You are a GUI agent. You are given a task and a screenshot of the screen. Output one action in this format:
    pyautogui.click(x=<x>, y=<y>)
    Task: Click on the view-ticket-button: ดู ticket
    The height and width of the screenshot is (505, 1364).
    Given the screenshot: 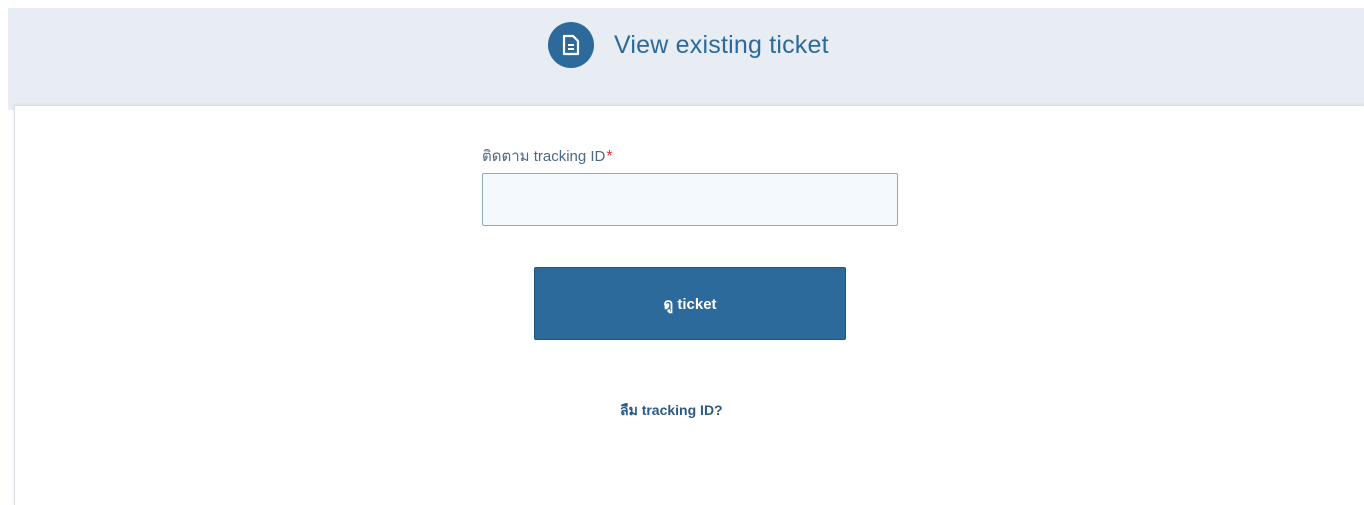 What is the action you would take?
    pyautogui.click(x=690, y=303)
    